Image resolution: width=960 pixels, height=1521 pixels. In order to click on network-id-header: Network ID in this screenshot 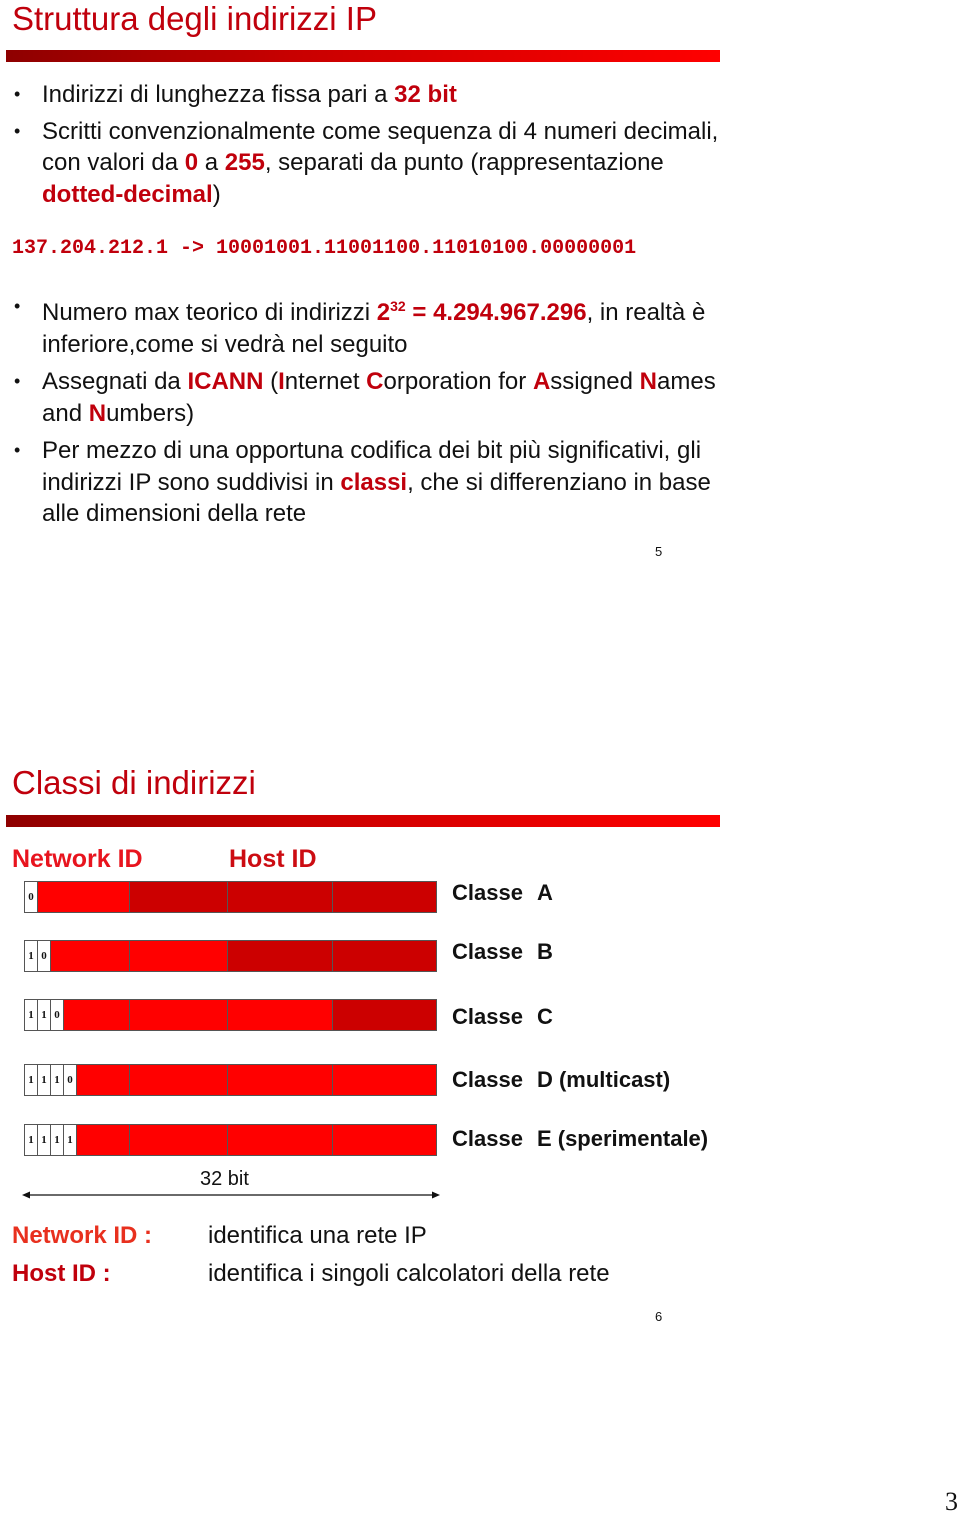, I will do `click(77, 859)`.